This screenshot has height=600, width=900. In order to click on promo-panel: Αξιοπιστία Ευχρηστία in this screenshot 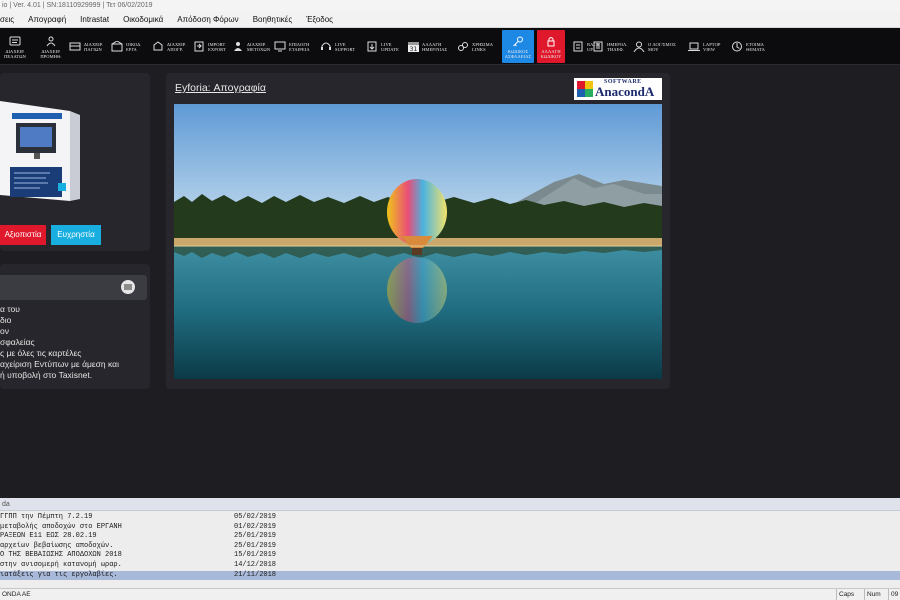, I will do `click(75, 162)`.